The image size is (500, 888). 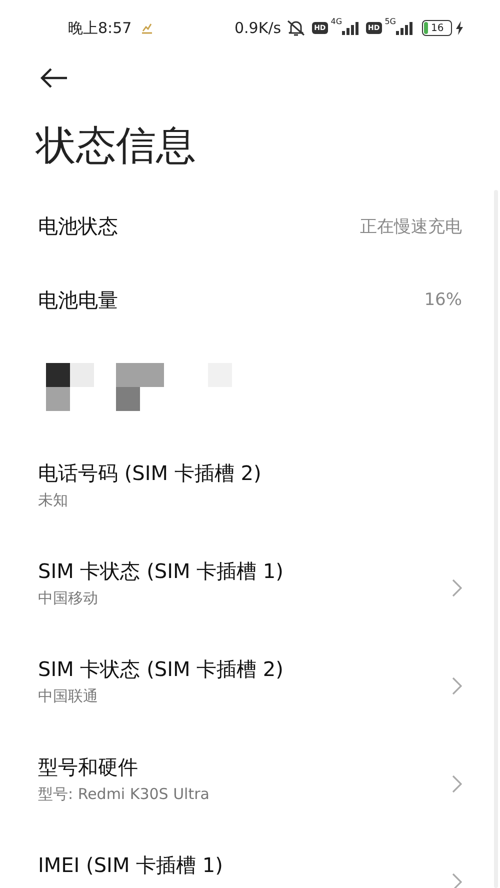 What do you see at coordinates (100, 28) in the screenshot?
I see `status-time: 晚上8:57` at bounding box center [100, 28].